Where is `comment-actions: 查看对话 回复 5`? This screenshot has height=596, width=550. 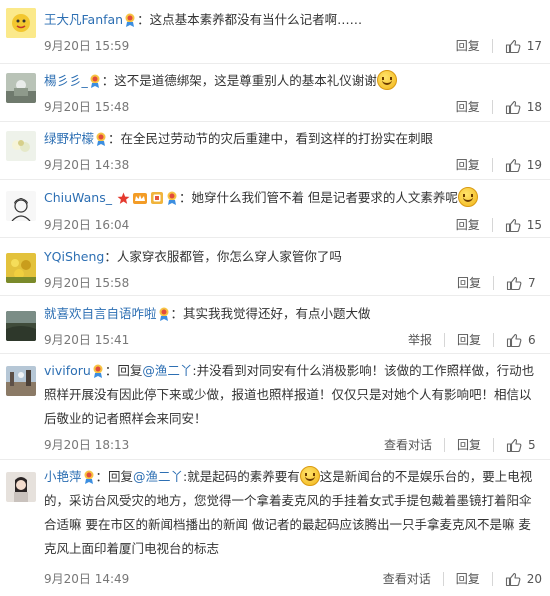 comment-actions: 查看对话 回复 5 is located at coordinates (463, 445).